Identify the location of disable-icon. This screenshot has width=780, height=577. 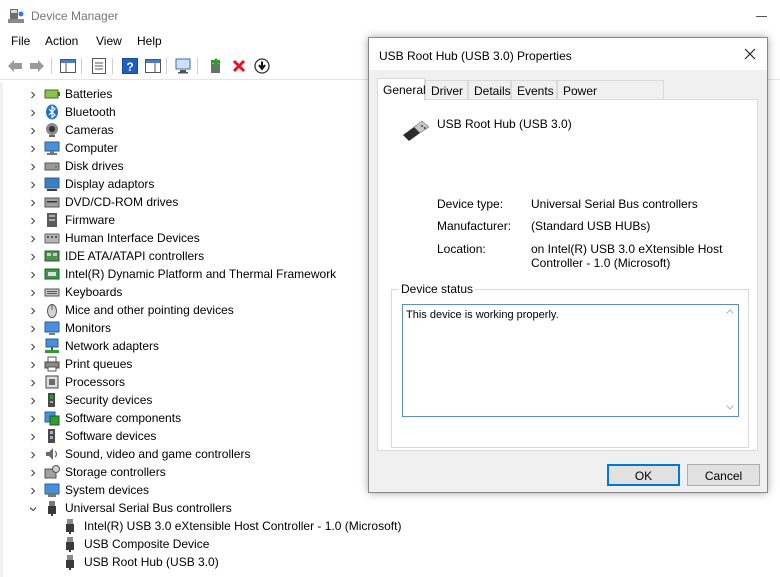
(261, 66).